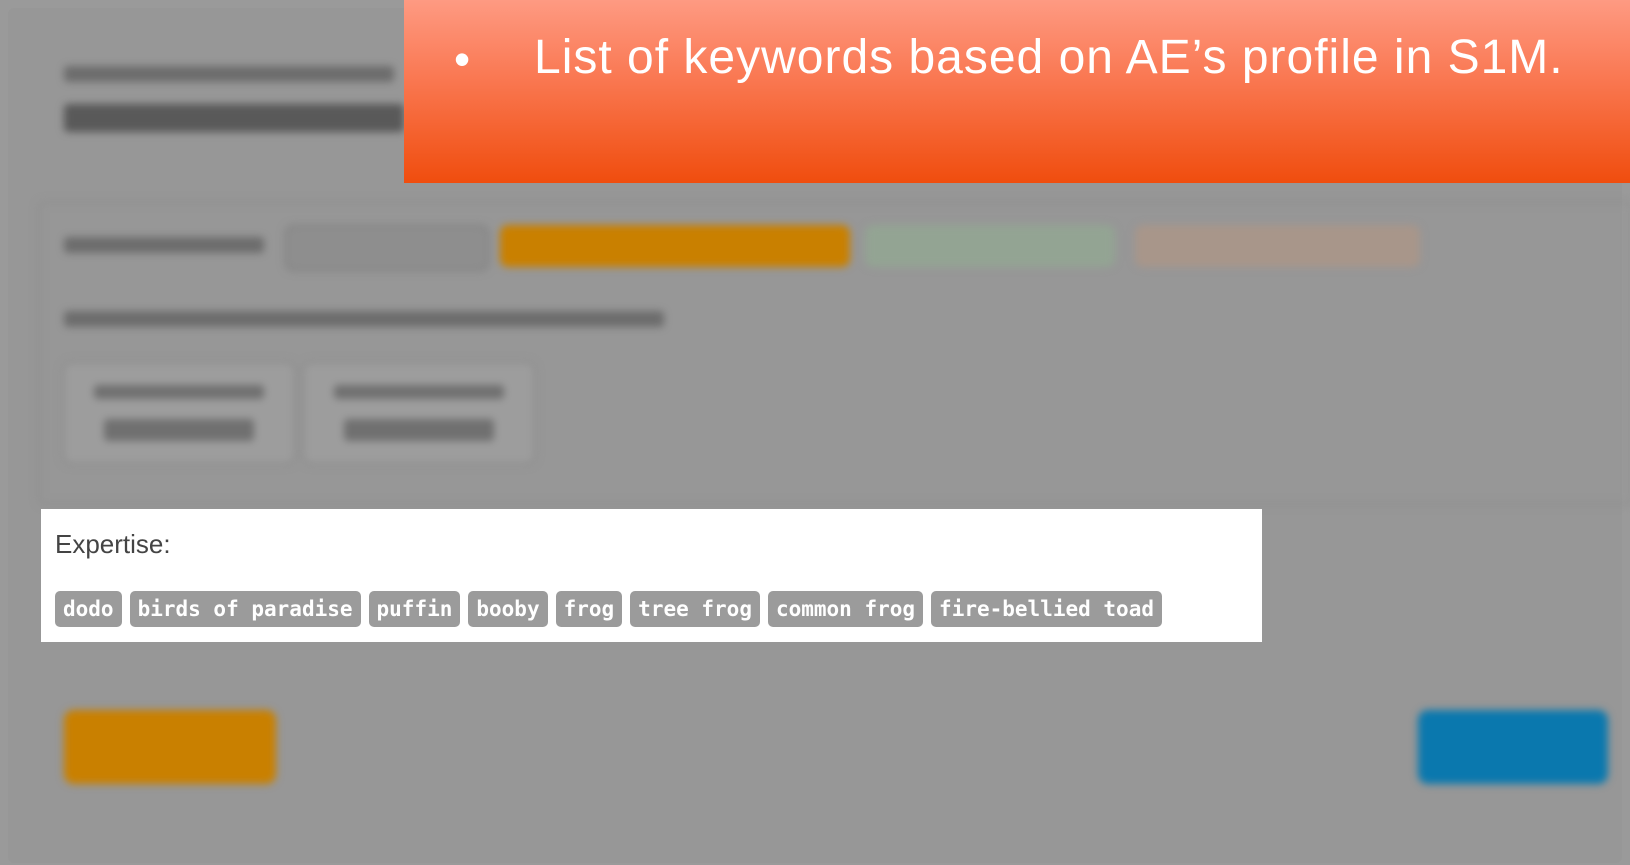 Image resolution: width=1630 pixels, height=865 pixels. What do you see at coordinates (234, 118) in the screenshot?
I see `header-title-blur` at bounding box center [234, 118].